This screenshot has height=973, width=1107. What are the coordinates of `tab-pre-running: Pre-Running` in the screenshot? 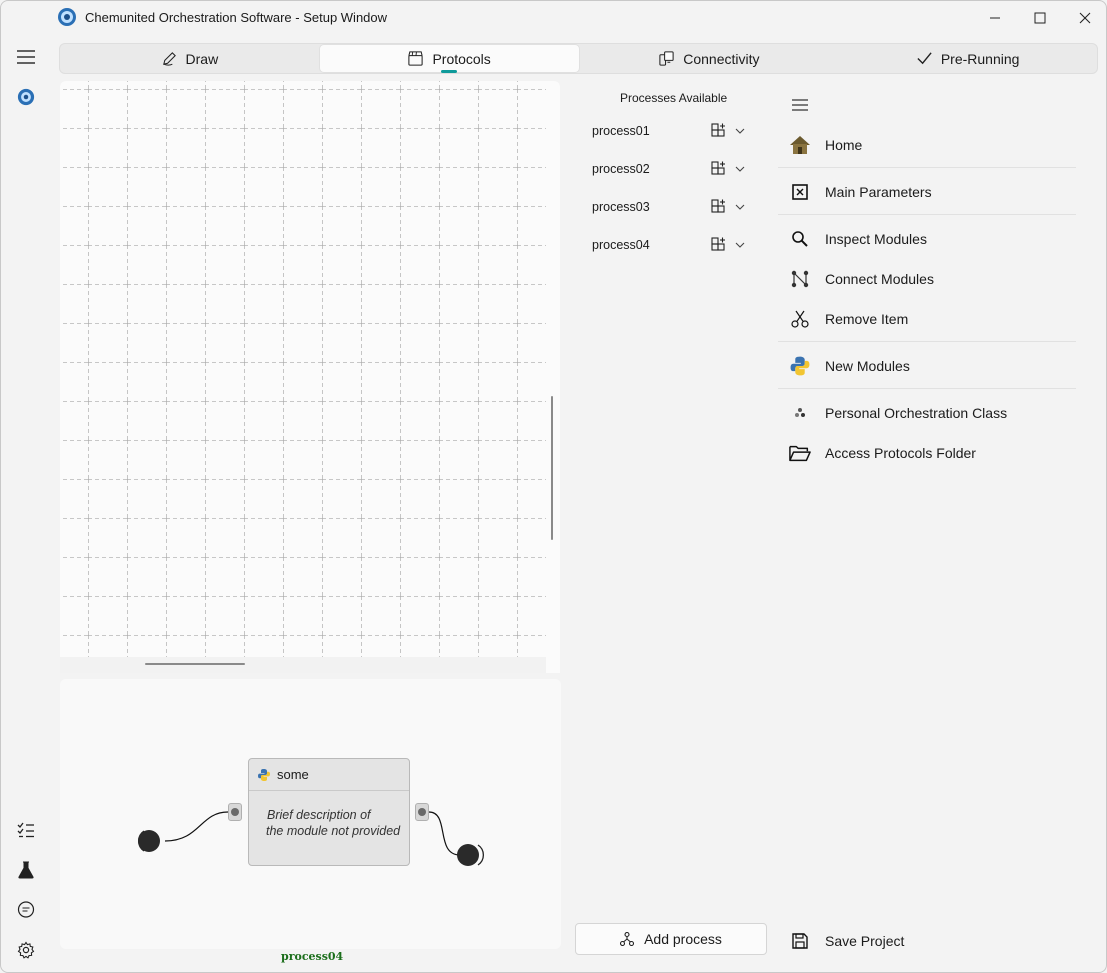 It's located at (967, 58).